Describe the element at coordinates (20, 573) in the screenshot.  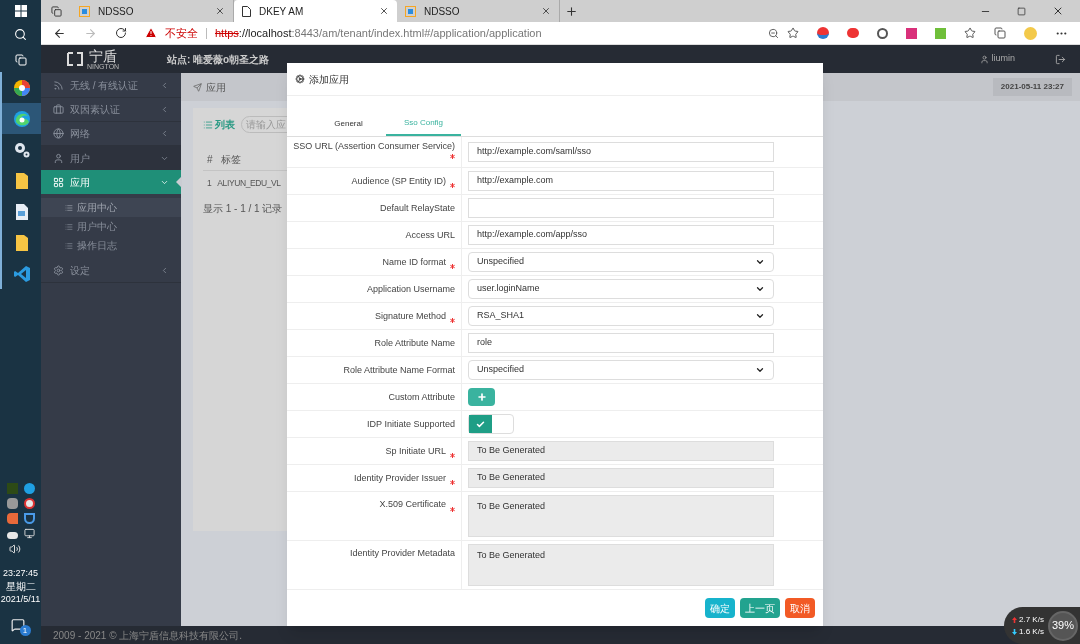
I see `clock-time: 23:27:45` at that location.